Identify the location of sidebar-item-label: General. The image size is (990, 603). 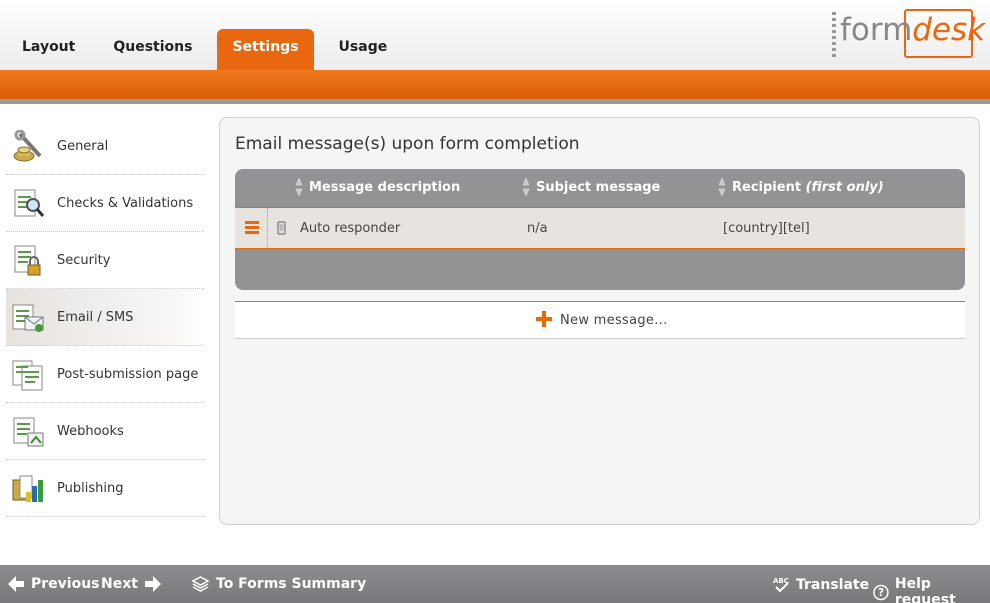
(83, 146).